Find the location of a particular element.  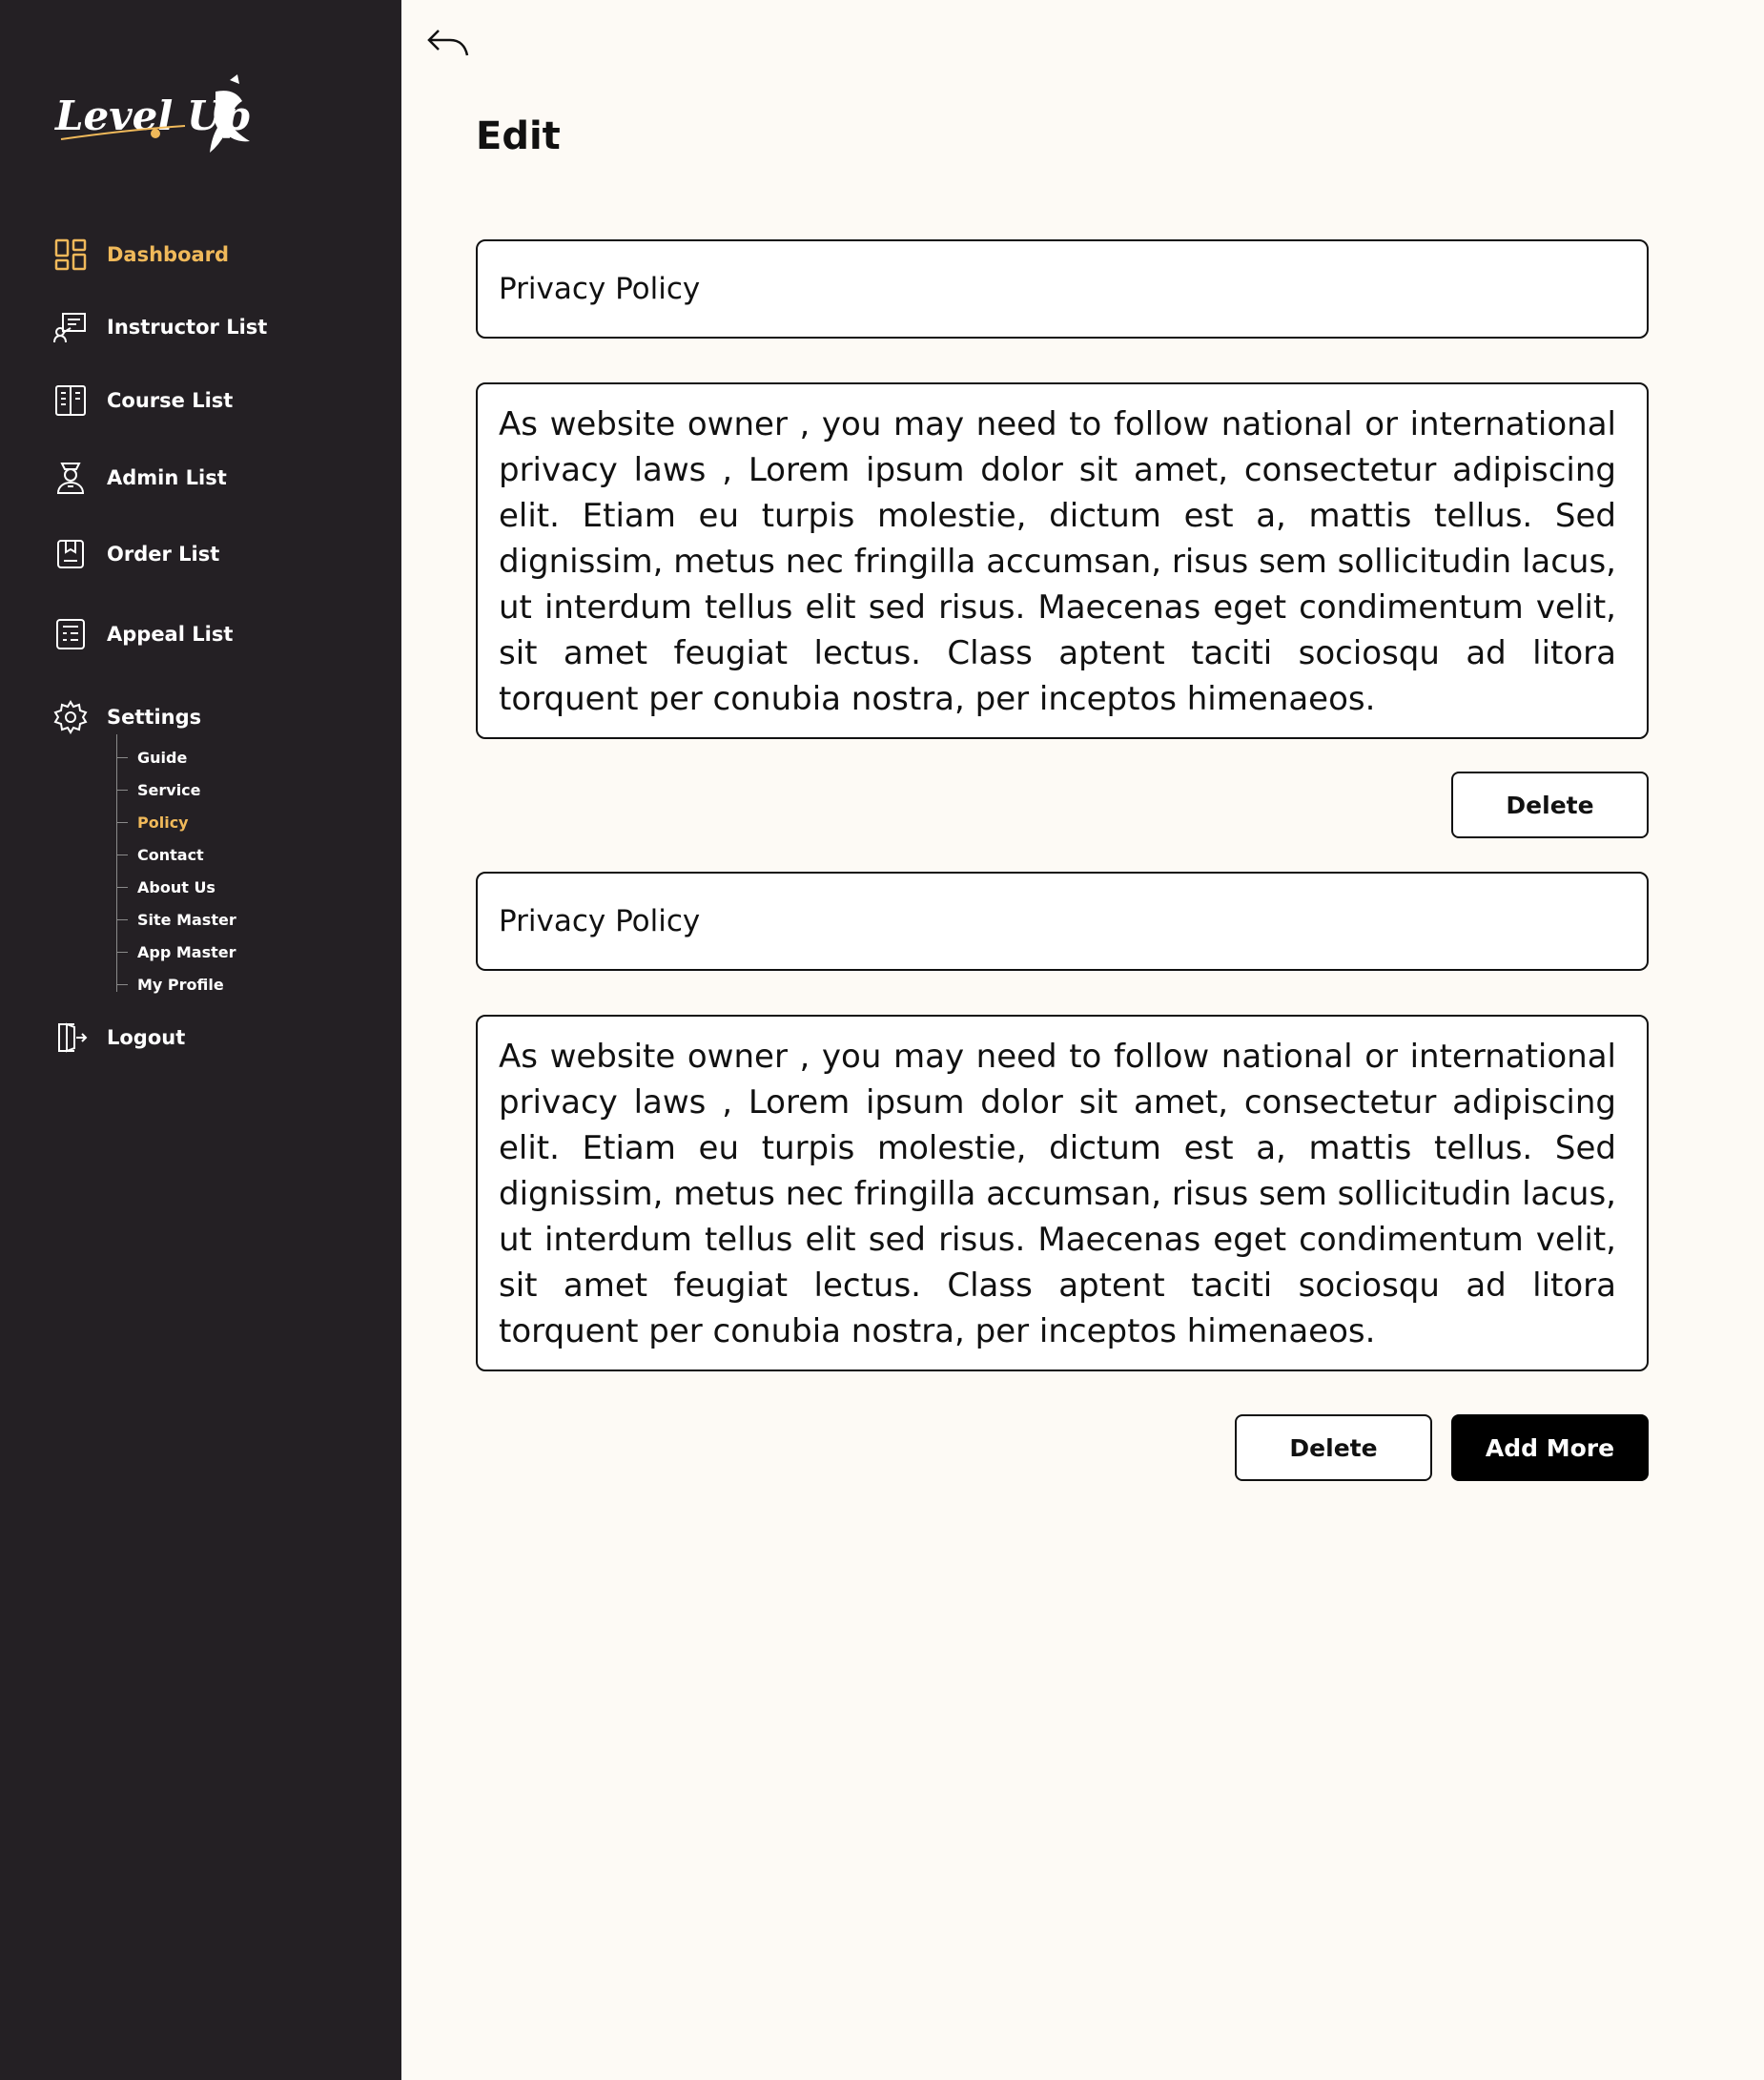

order-icon is located at coordinates (70, 554).